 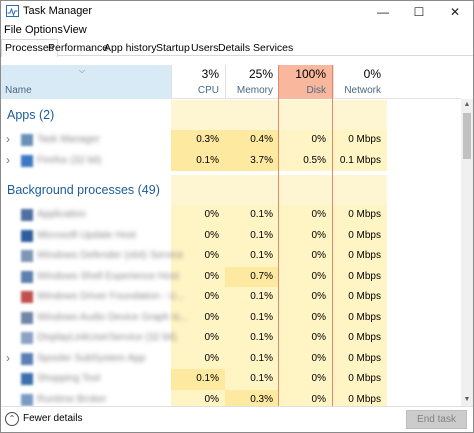 I want to click on vertical-scrollbar: ▲ ▼, so click(x=467, y=252).